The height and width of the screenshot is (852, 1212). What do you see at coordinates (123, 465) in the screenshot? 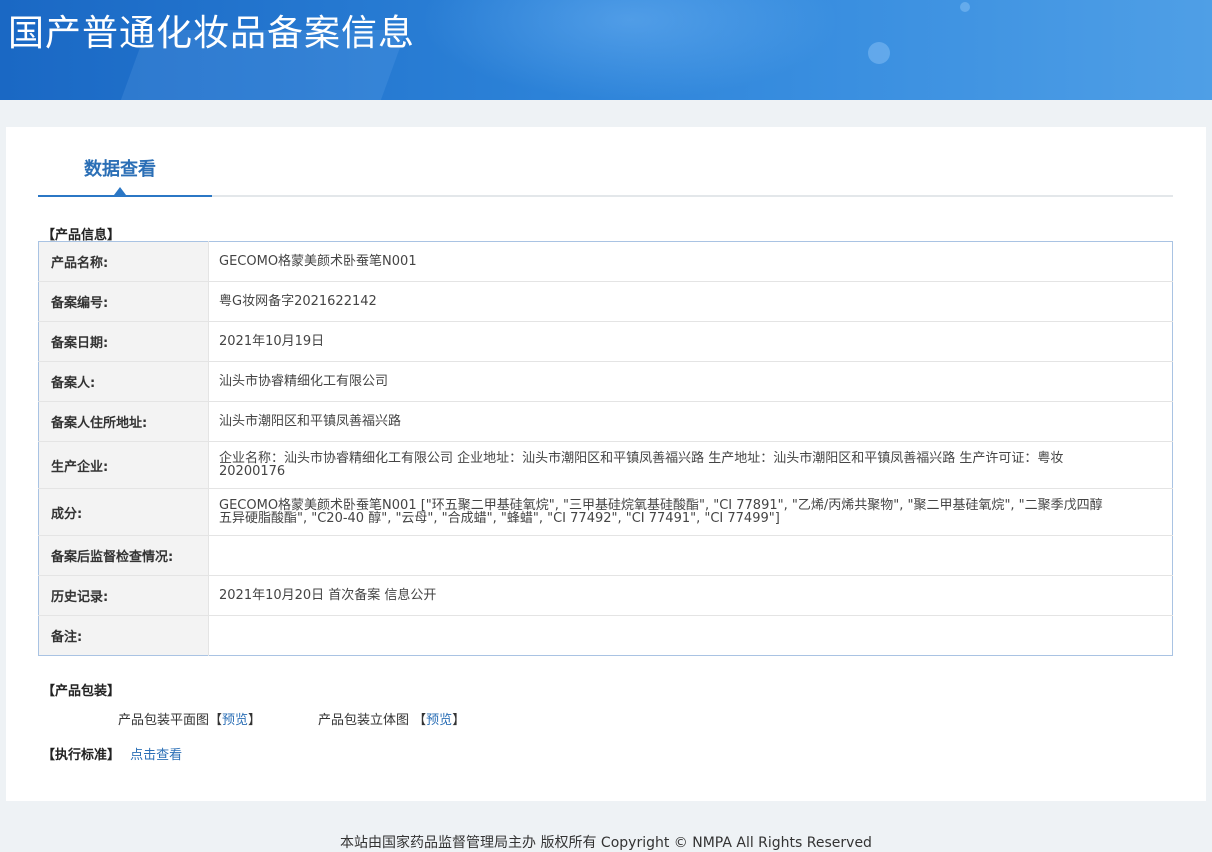
I see `row-label: 生产企业:` at bounding box center [123, 465].